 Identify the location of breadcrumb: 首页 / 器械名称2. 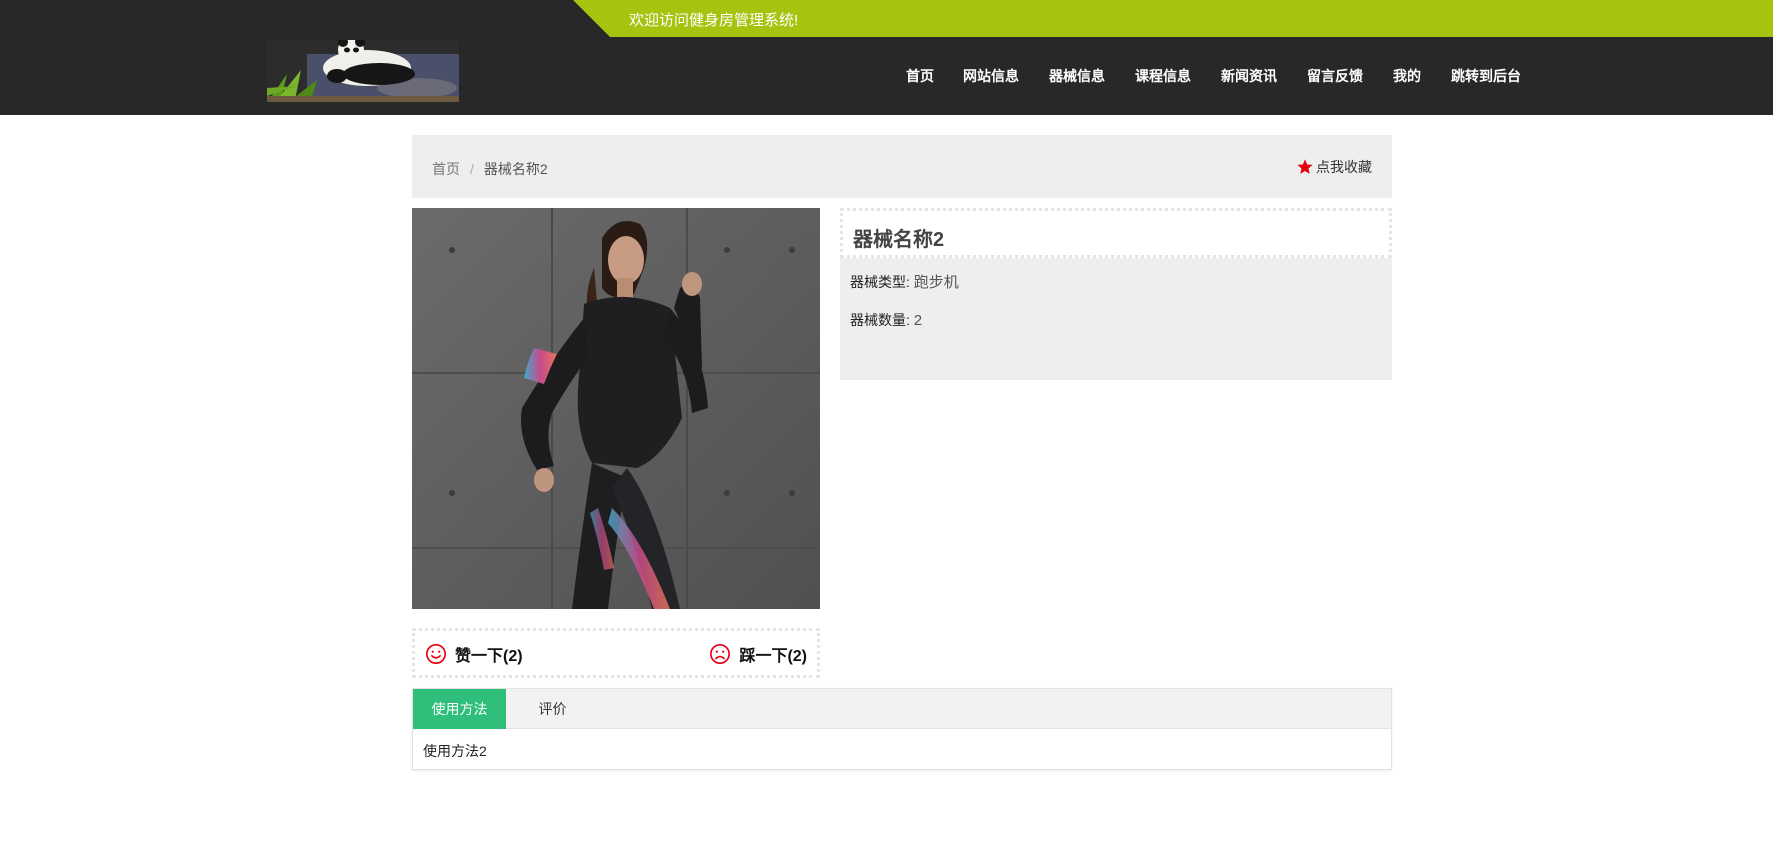
(490, 169).